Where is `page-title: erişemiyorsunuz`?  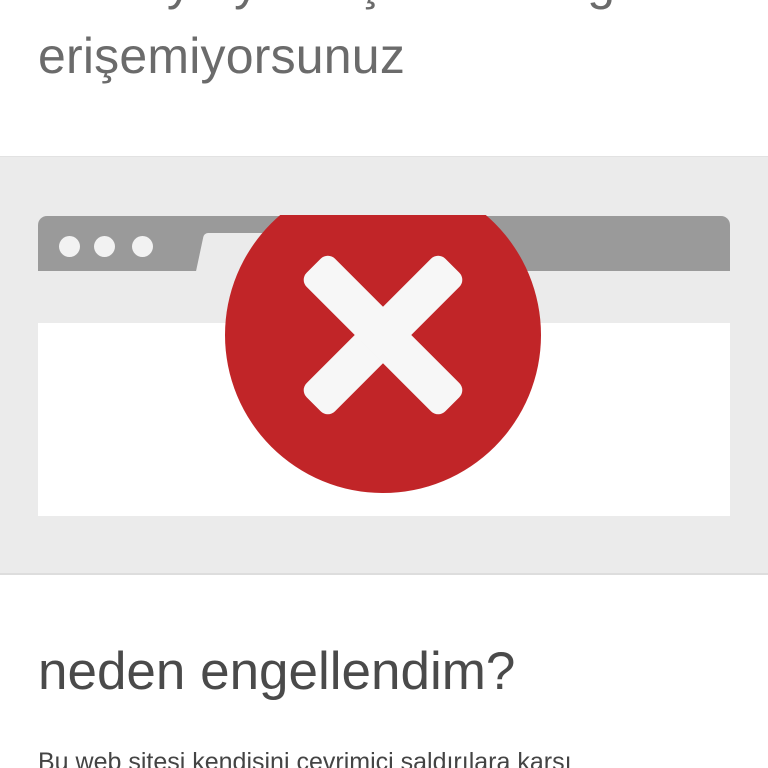
page-title: erişemiyorsunuz is located at coordinates (222, 56).